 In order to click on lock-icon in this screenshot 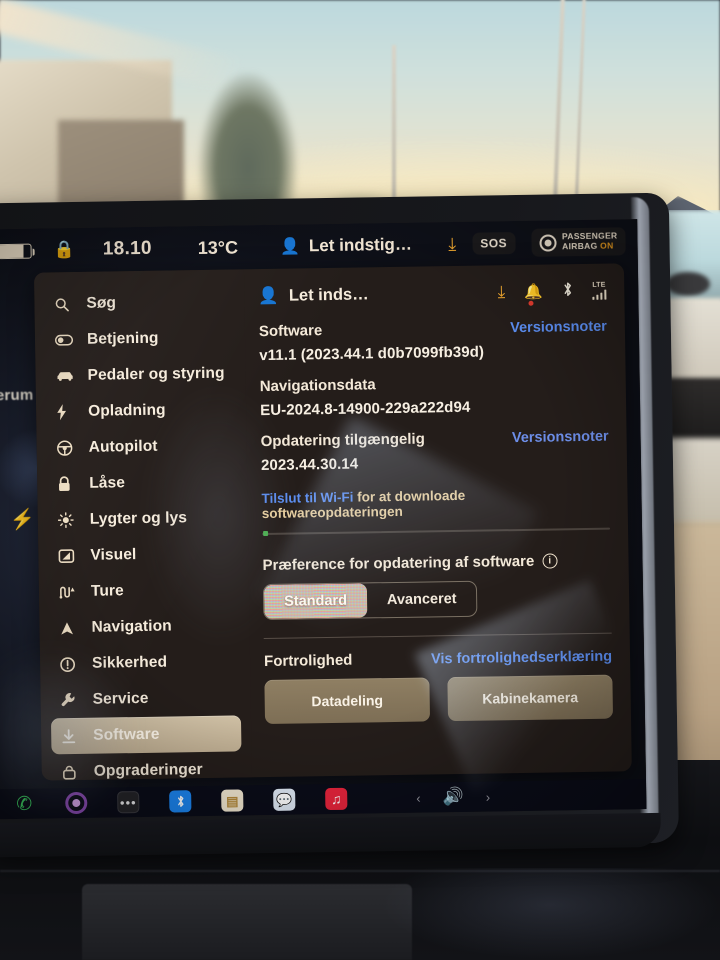, I will do `click(66, 484)`.